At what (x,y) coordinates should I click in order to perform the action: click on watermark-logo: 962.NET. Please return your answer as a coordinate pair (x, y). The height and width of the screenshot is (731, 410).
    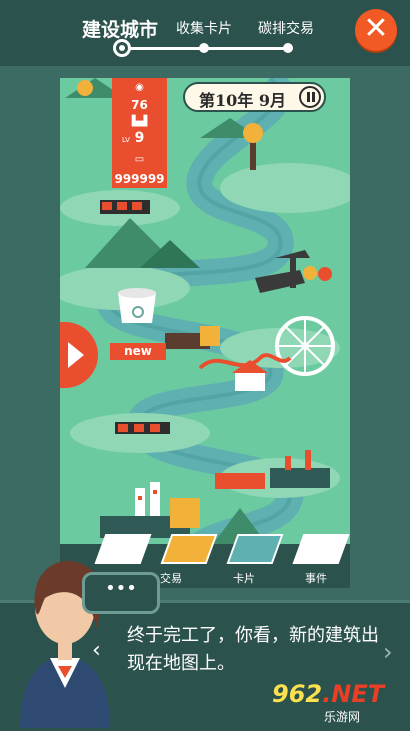
    Looking at the image, I should click on (328, 694).